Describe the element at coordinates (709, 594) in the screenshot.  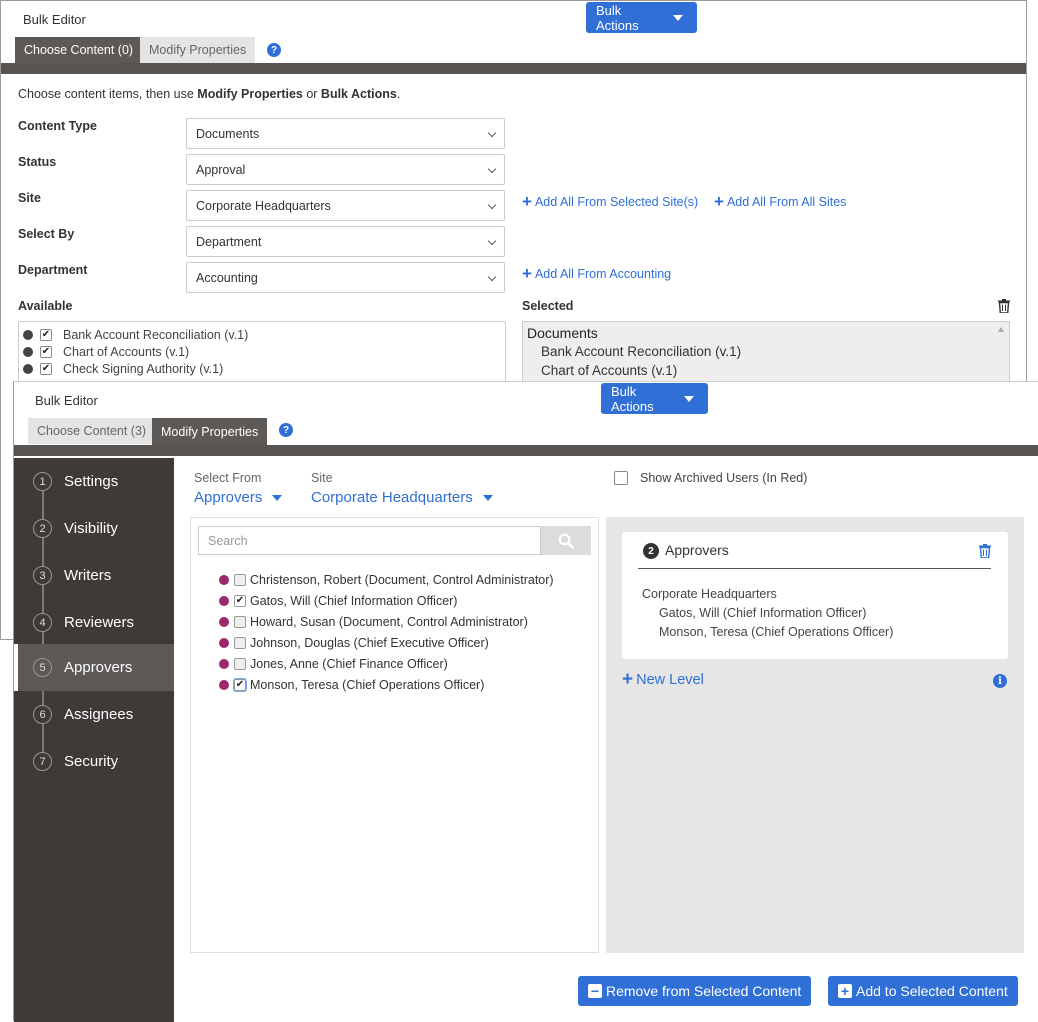
I see `level-site: Corporate Headquarters` at that location.